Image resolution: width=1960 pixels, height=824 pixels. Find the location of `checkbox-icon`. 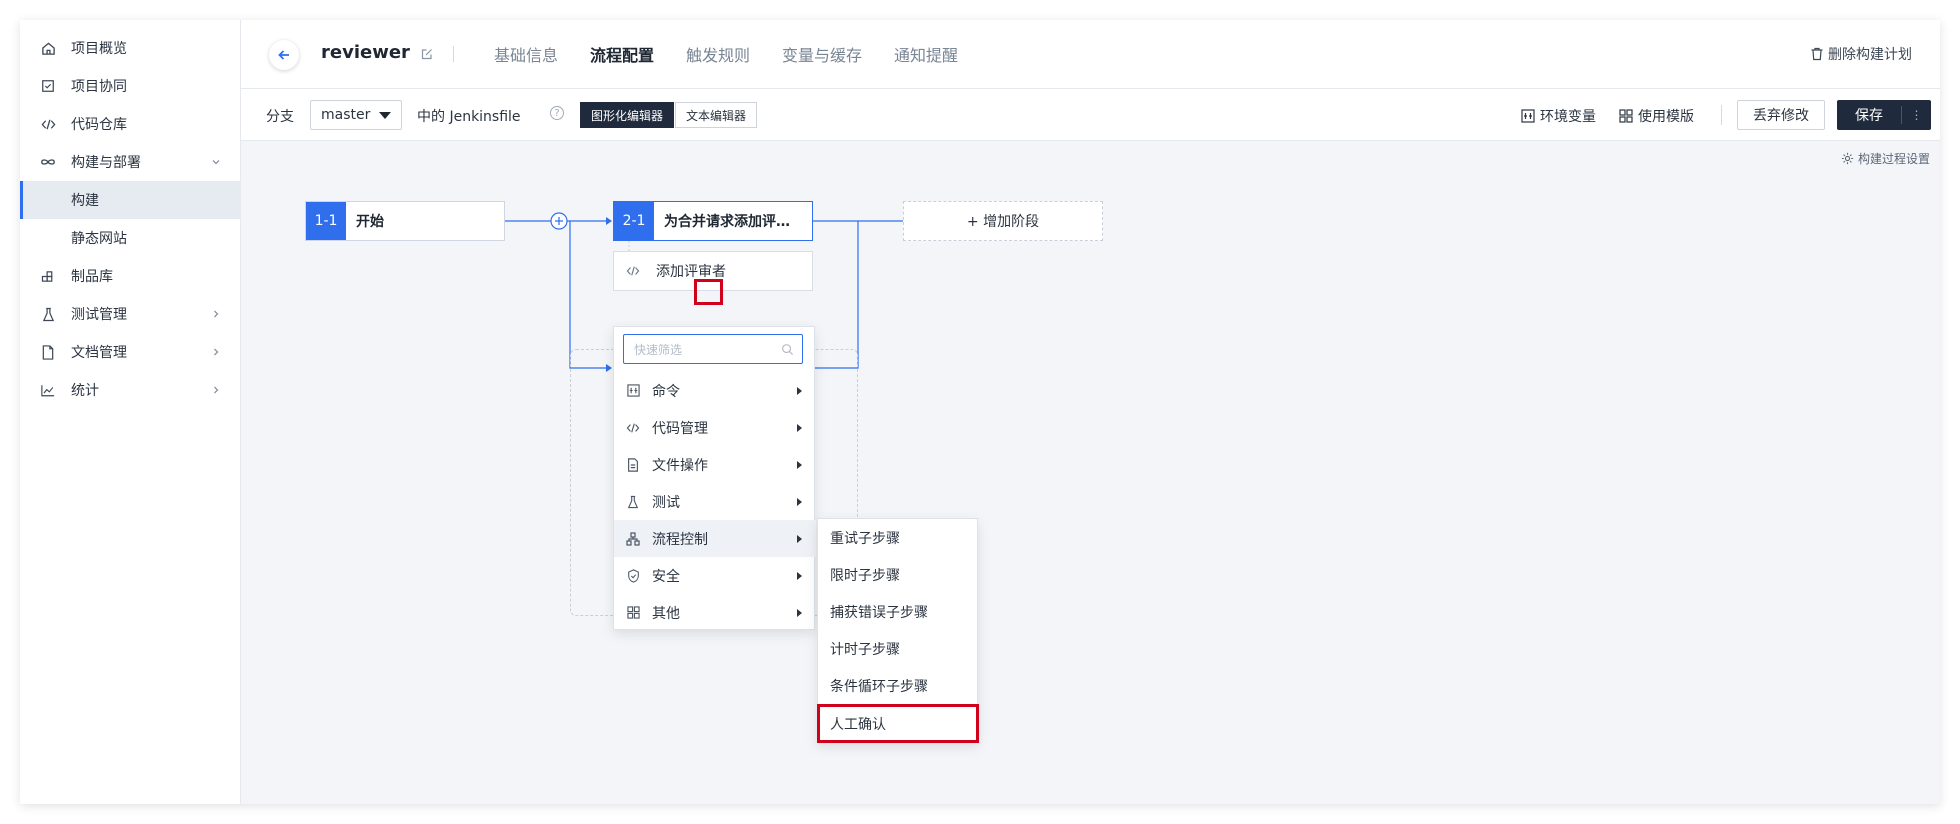

checkbox-icon is located at coordinates (48, 86).